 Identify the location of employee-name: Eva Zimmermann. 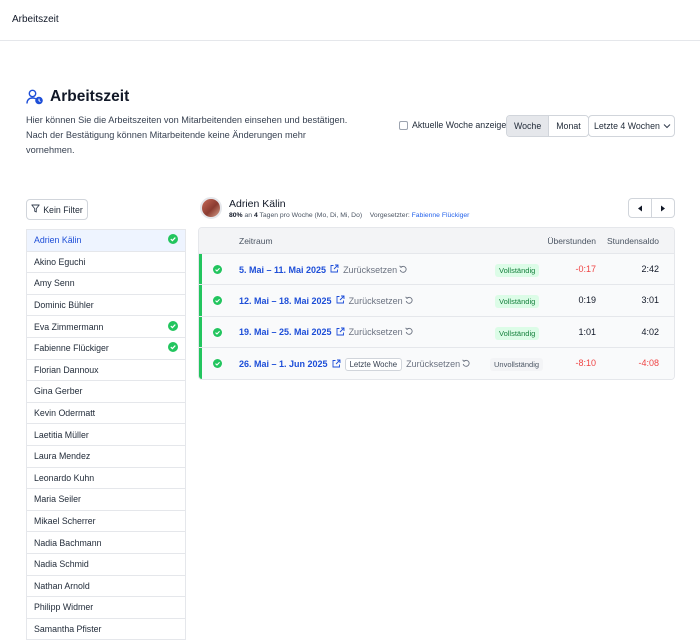
(69, 326).